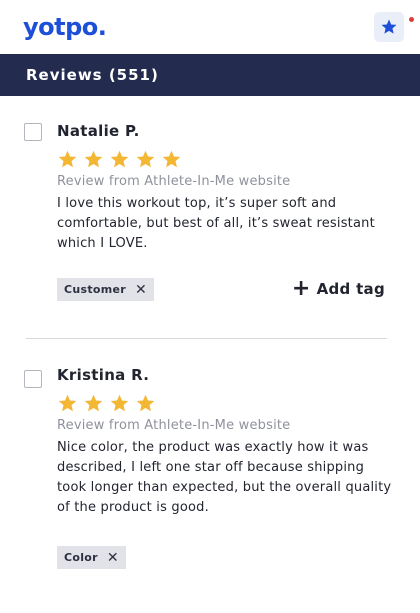 Image resolution: width=420 pixels, height=613 pixels. What do you see at coordinates (225, 558) in the screenshot?
I see `tags-row: Color ✕` at bounding box center [225, 558].